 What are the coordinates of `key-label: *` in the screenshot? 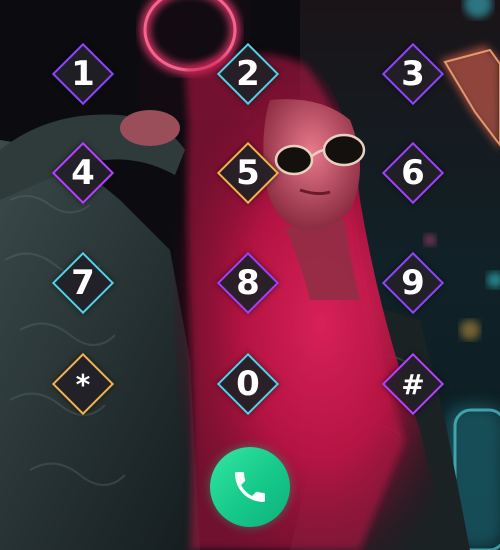 It's located at (83, 384).